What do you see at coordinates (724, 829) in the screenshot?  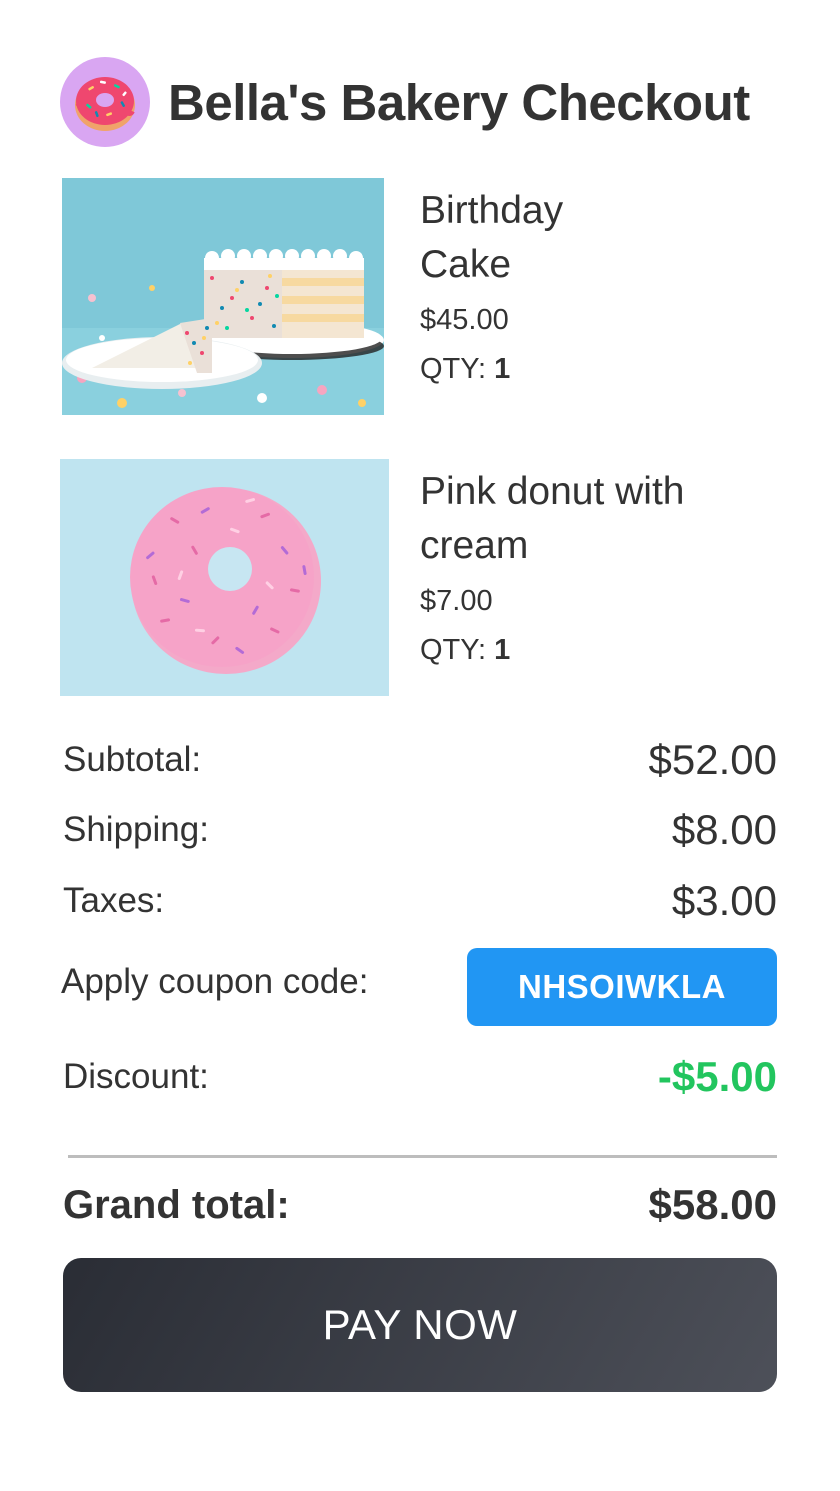 I see `shipping-value: $8.00` at bounding box center [724, 829].